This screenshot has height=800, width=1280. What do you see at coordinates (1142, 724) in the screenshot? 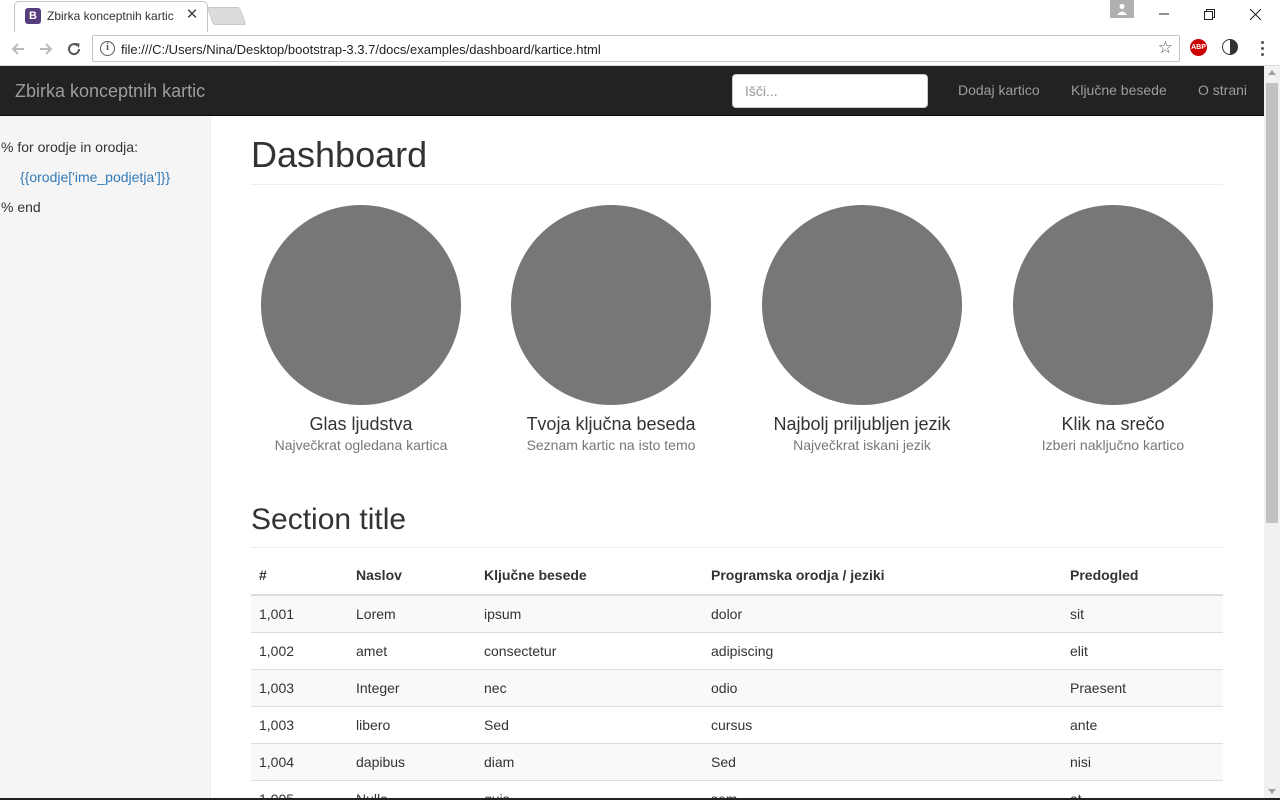
I see `table-cell: ante` at bounding box center [1142, 724].